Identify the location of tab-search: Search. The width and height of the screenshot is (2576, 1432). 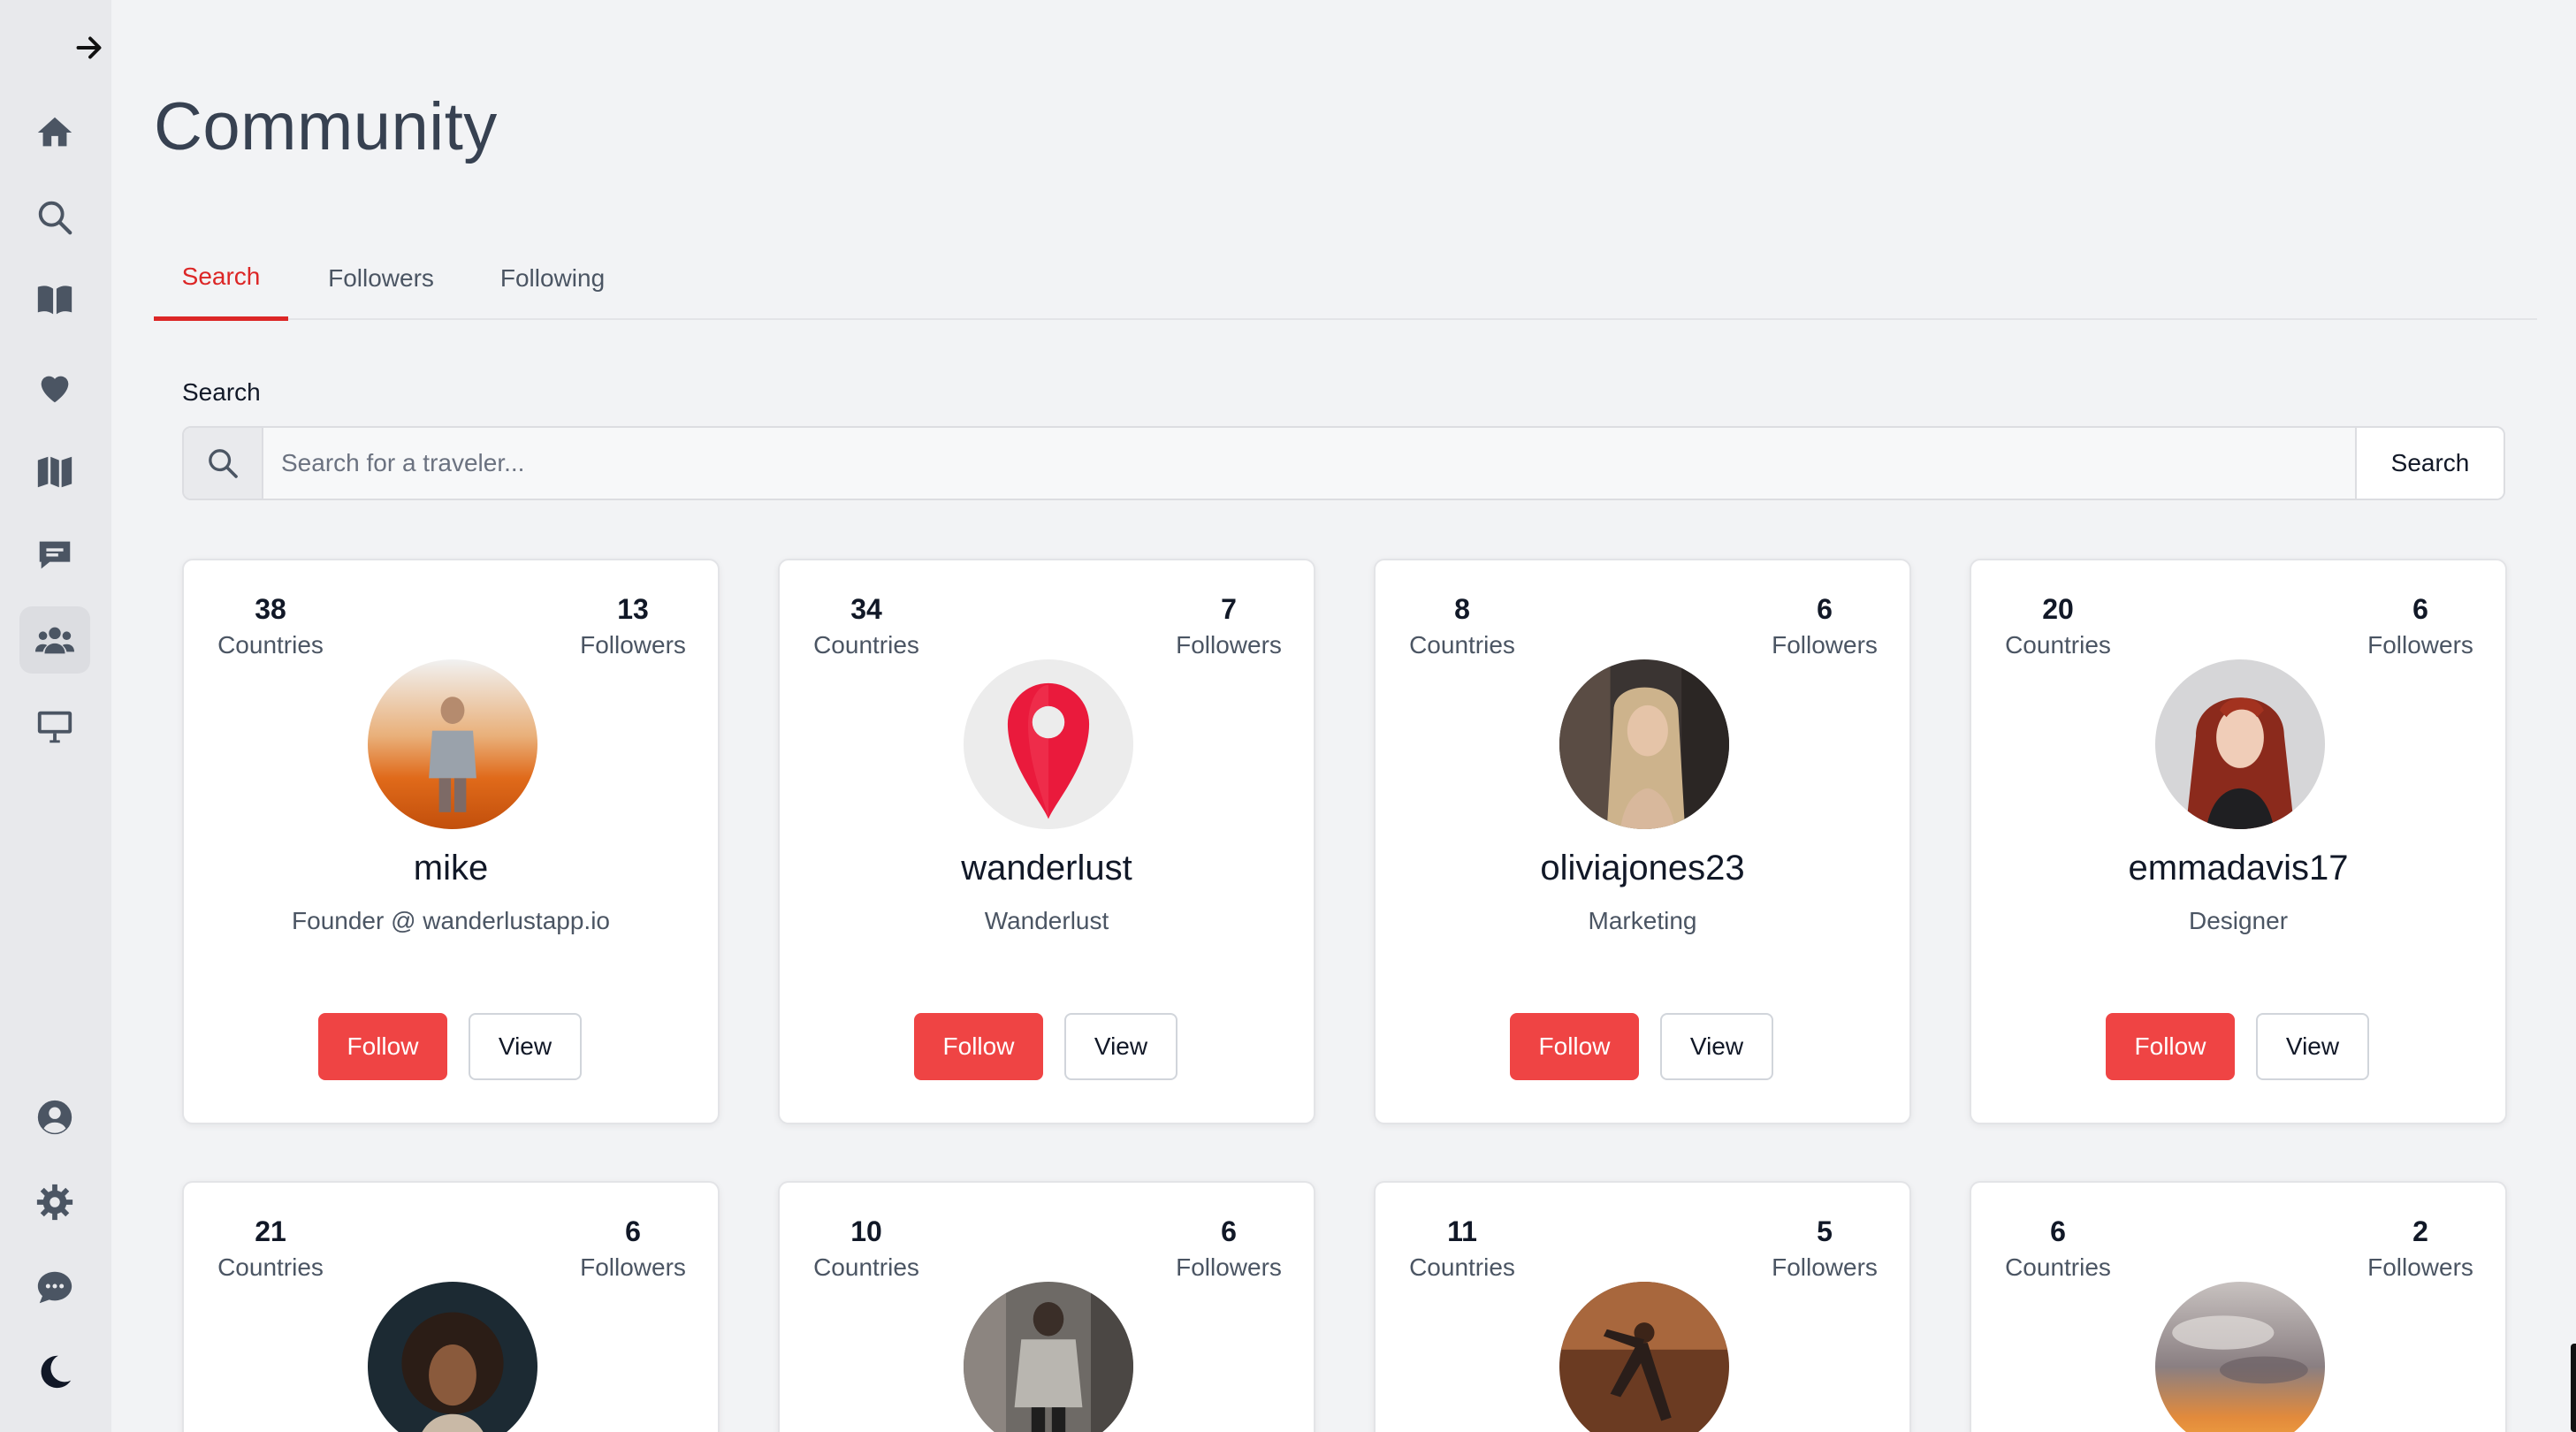
(221, 279).